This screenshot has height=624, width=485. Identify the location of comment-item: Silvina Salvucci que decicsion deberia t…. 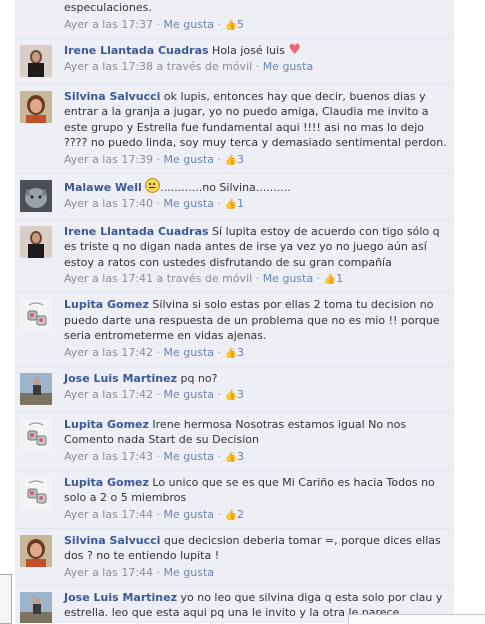
(234, 556).